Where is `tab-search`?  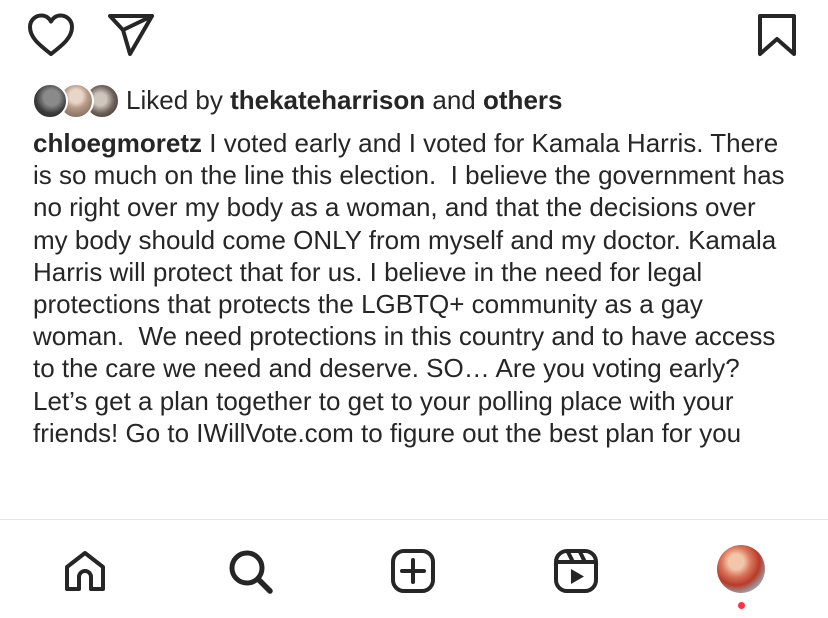
tab-search is located at coordinates (250, 573).